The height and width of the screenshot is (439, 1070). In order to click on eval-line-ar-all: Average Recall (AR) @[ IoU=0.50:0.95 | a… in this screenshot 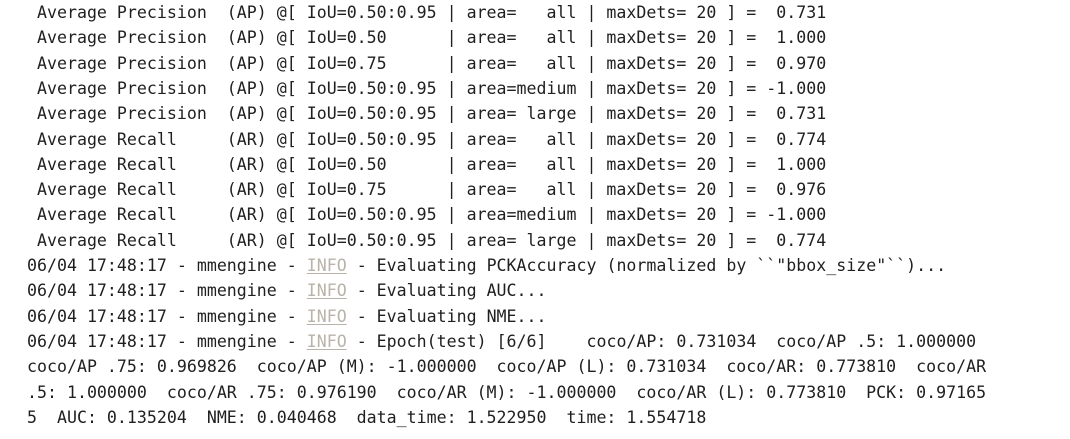, I will do `click(427, 139)`.